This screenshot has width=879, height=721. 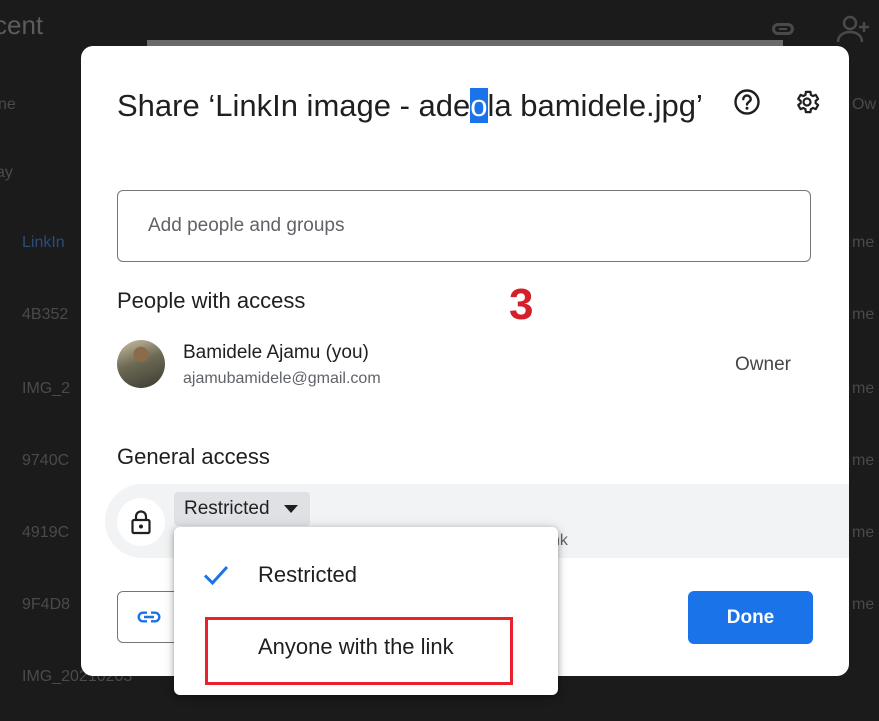 What do you see at coordinates (864, 104) in the screenshot?
I see `bg-row-right: Ow` at bounding box center [864, 104].